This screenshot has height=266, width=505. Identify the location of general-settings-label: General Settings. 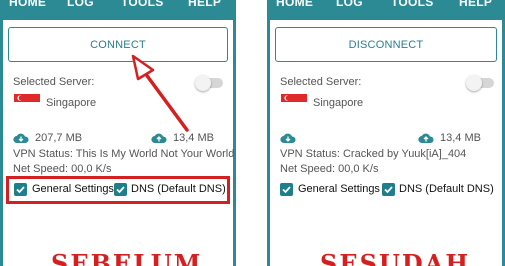
(339, 189).